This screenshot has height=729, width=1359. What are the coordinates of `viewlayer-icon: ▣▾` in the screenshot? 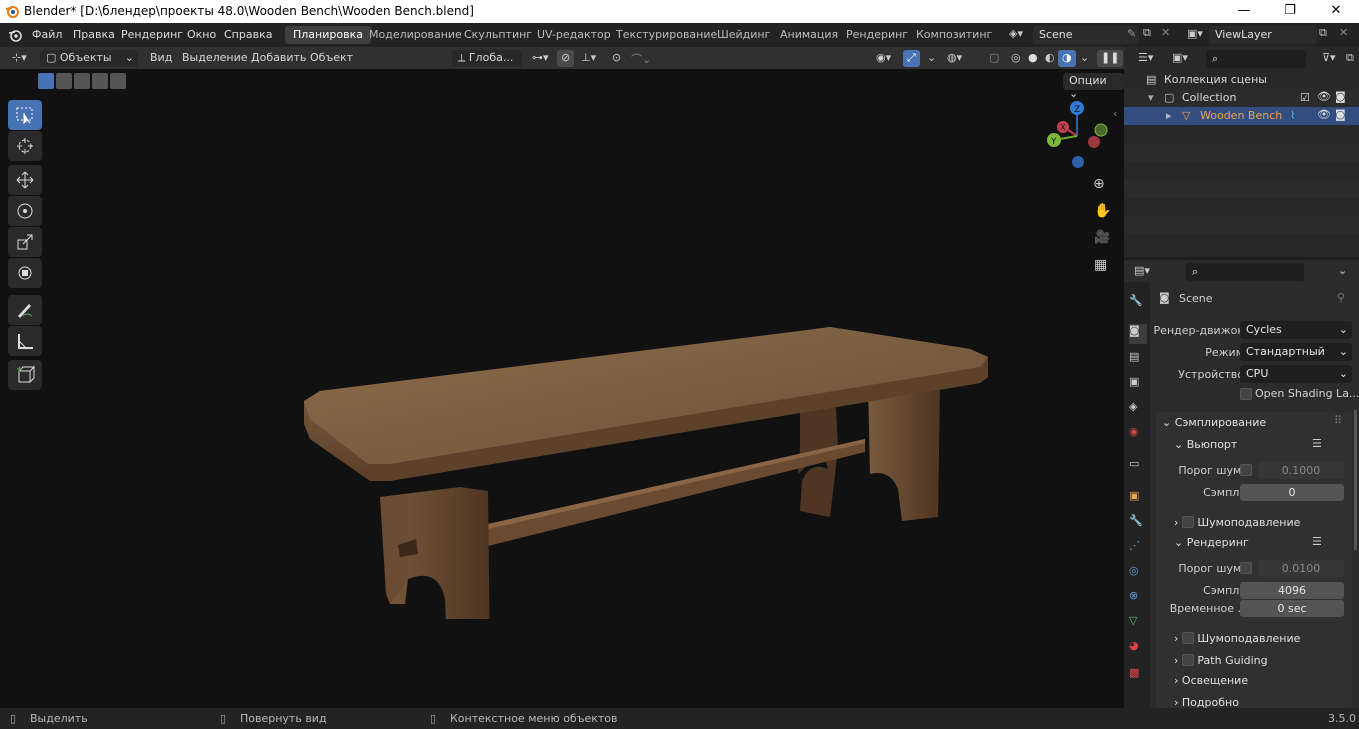 It's located at (1195, 33).